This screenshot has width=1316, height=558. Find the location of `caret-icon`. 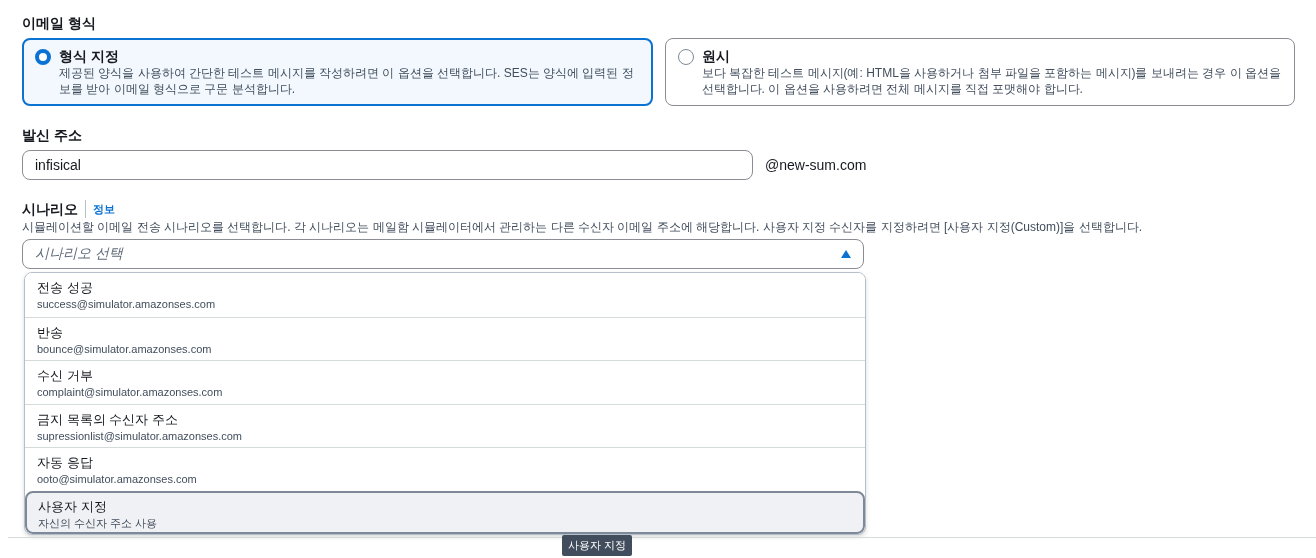

caret-icon is located at coordinates (846, 254).